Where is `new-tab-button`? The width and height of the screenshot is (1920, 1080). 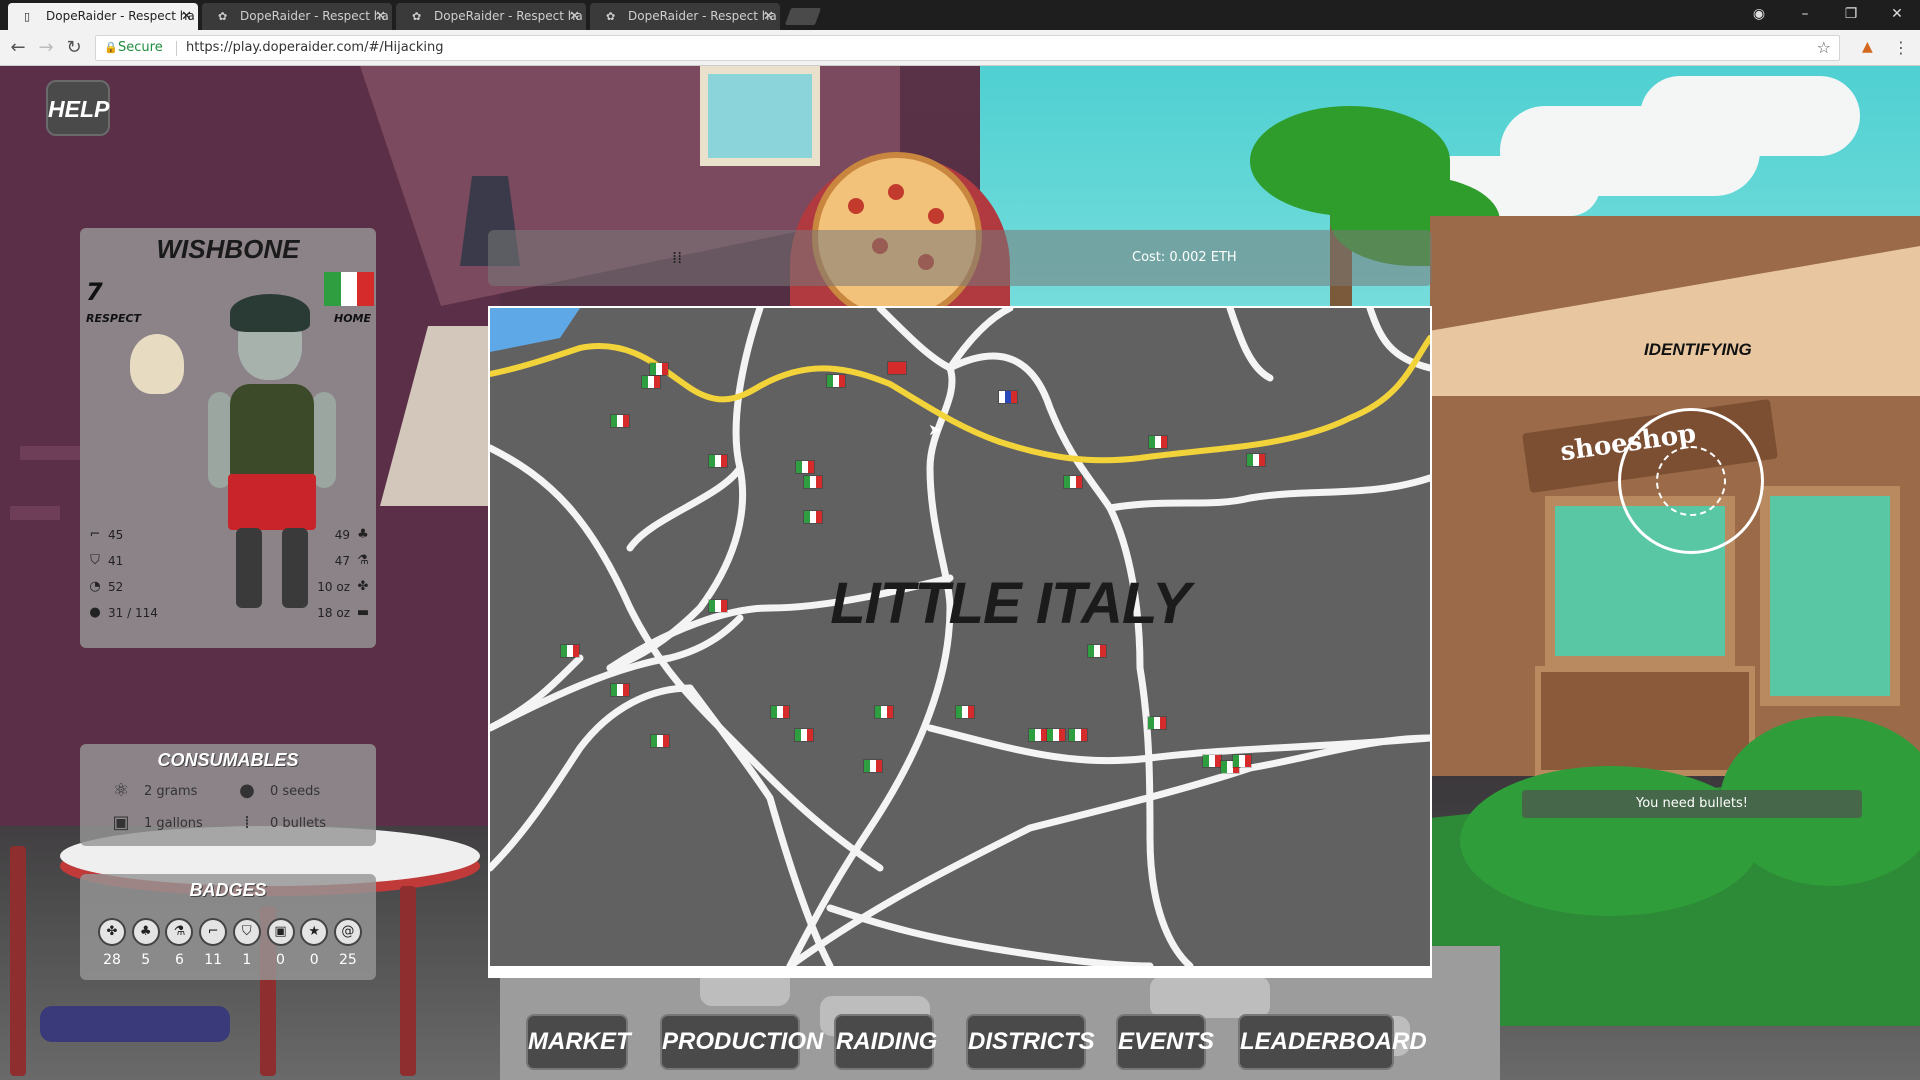
new-tab-button is located at coordinates (803, 16).